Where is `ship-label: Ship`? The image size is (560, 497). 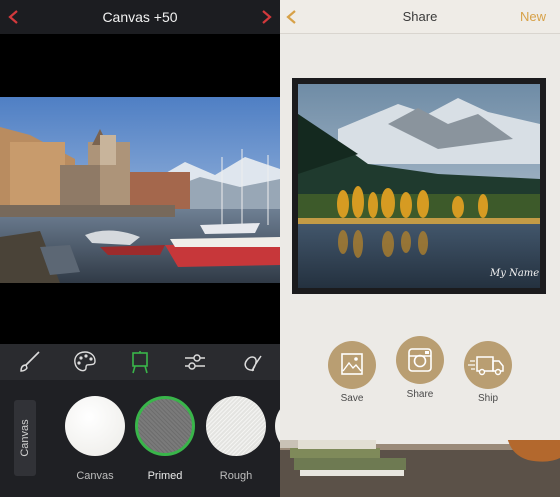
ship-label: Ship is located at coordinates (487, 398).